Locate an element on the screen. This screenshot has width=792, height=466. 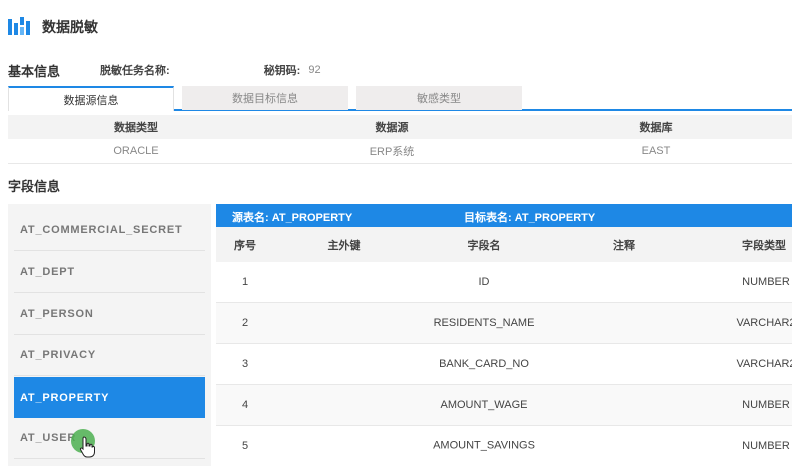
basic-info-title: 基本信息 is located at coordinates (34, 71).